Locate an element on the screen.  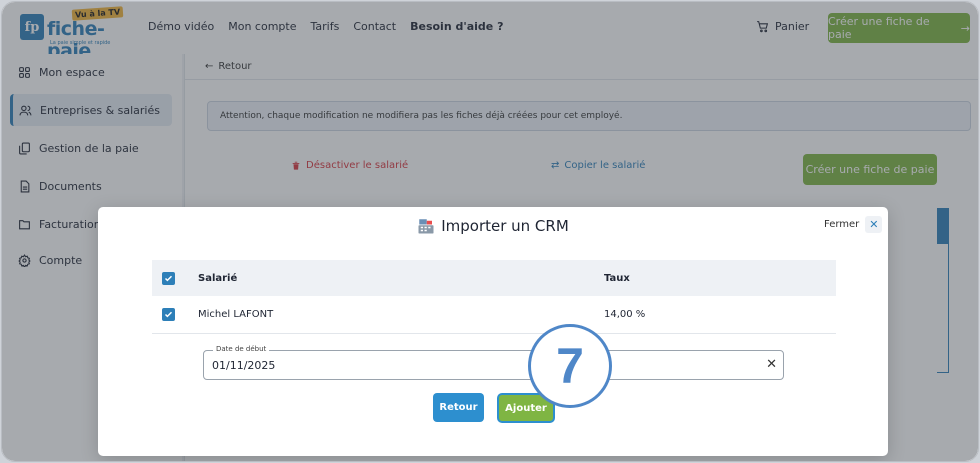
clear-icon: ✕ is located at coordinates (771, 364).